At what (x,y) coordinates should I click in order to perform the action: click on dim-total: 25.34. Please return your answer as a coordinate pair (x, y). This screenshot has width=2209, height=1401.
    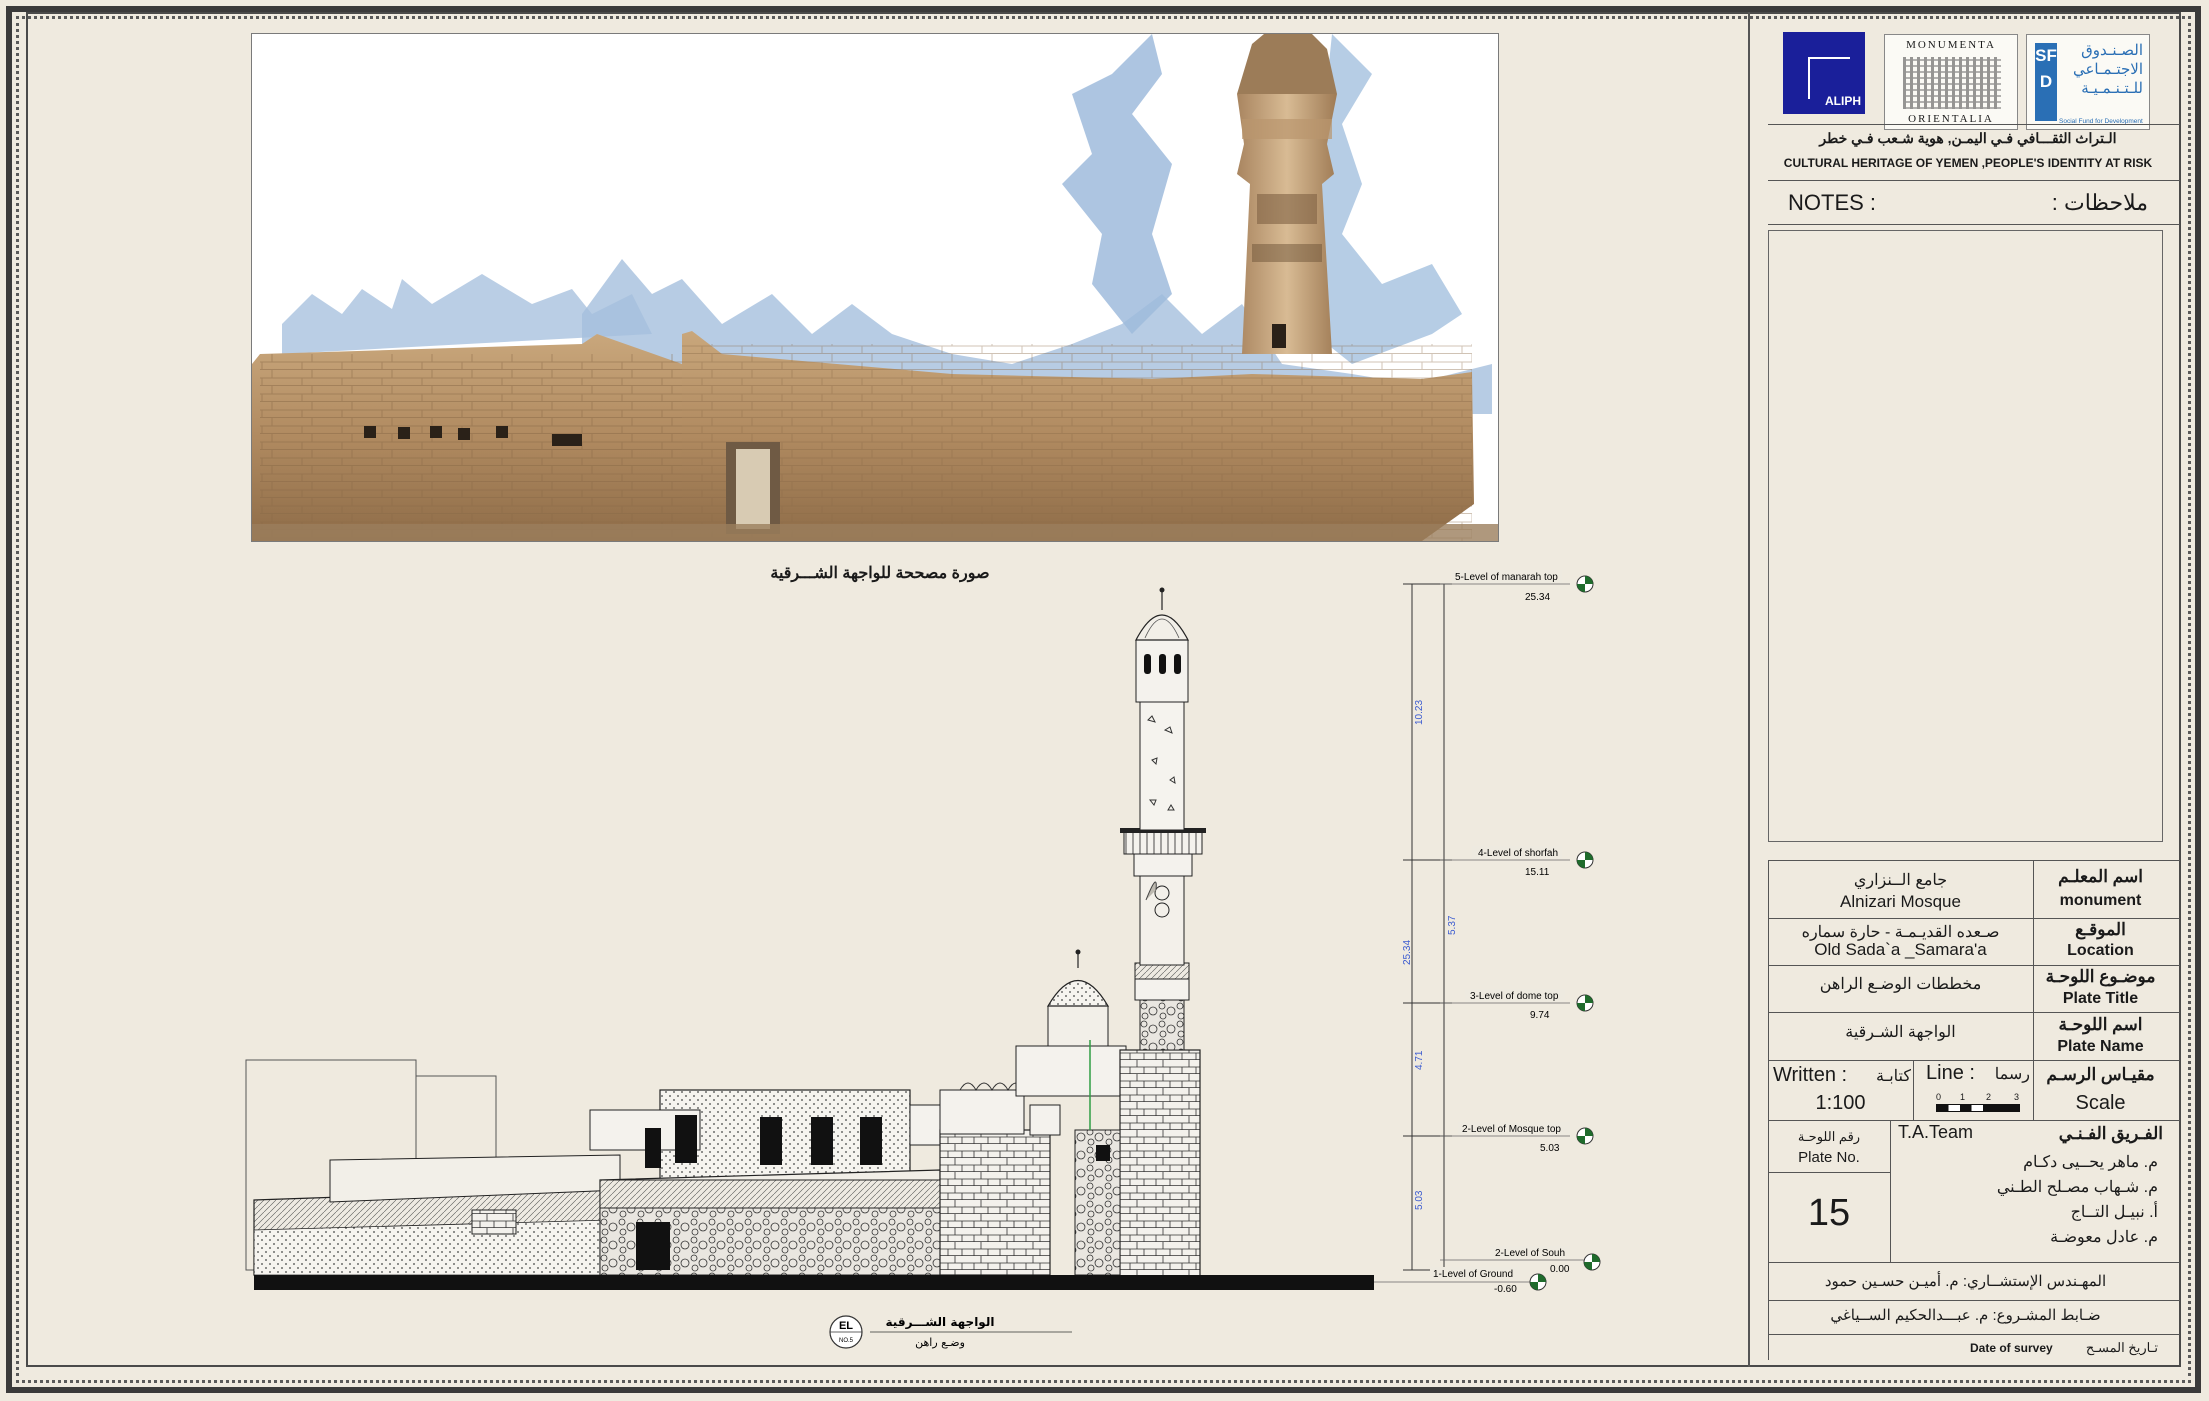
    Looking at the image, I should click on (1407, 952).